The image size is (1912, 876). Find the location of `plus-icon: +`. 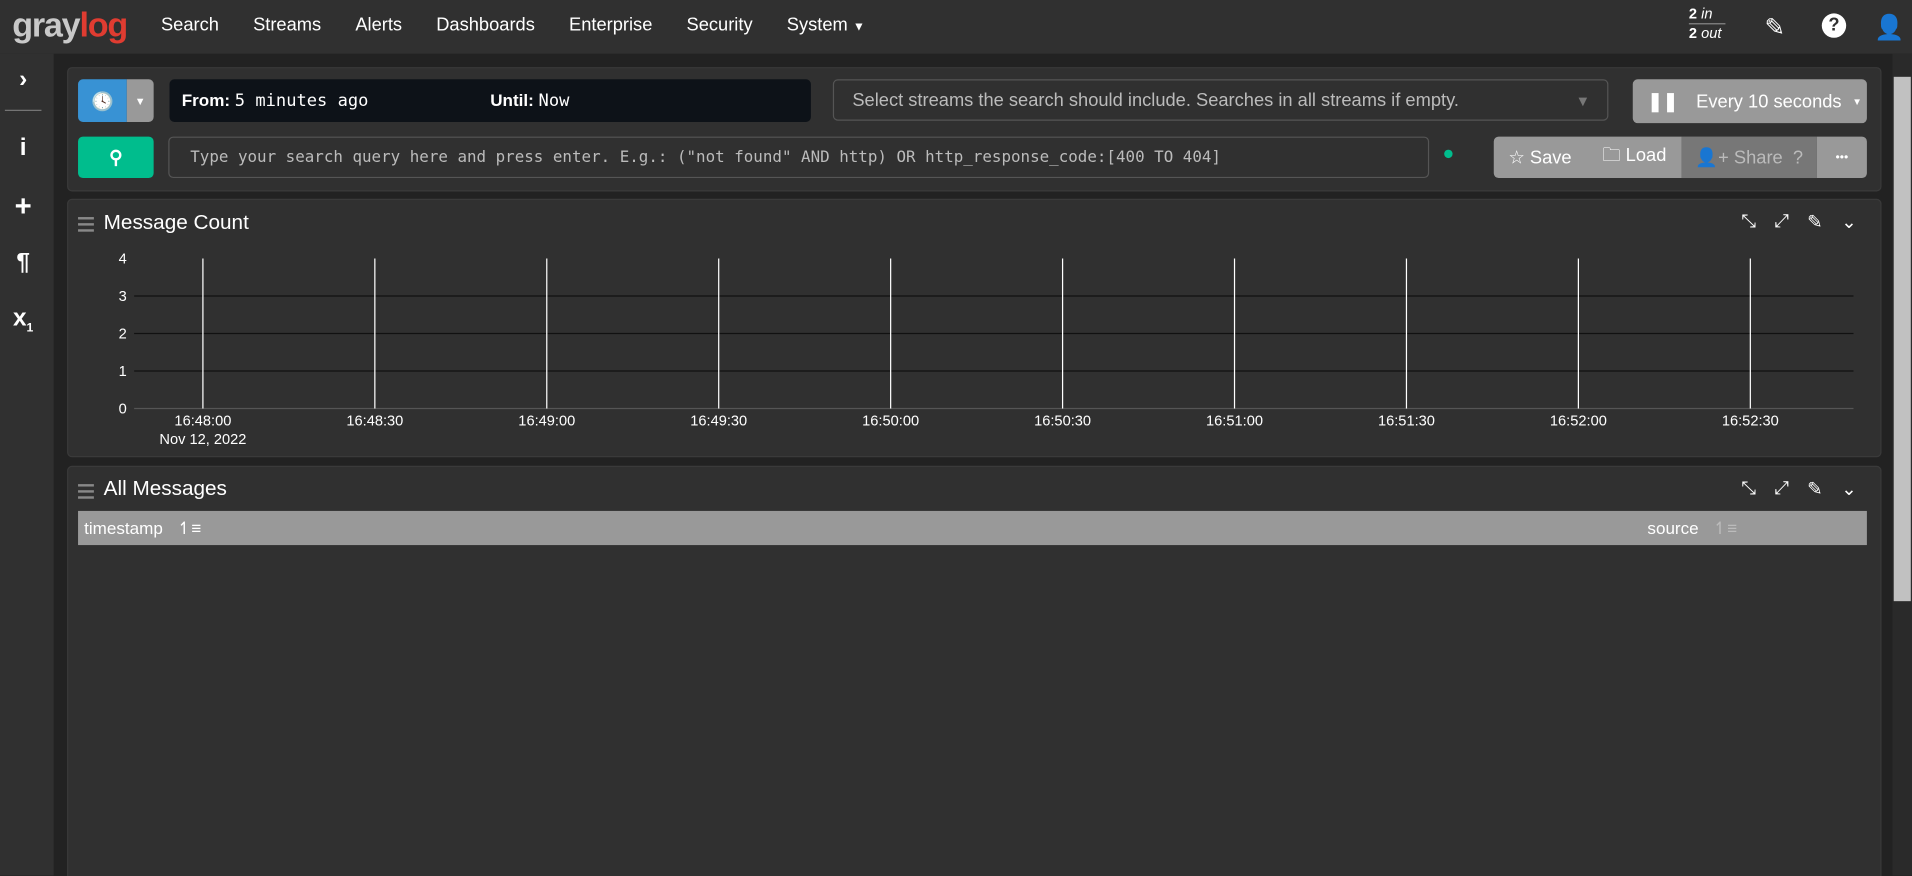

plus-icon: + is located at coordinates (23, 207).